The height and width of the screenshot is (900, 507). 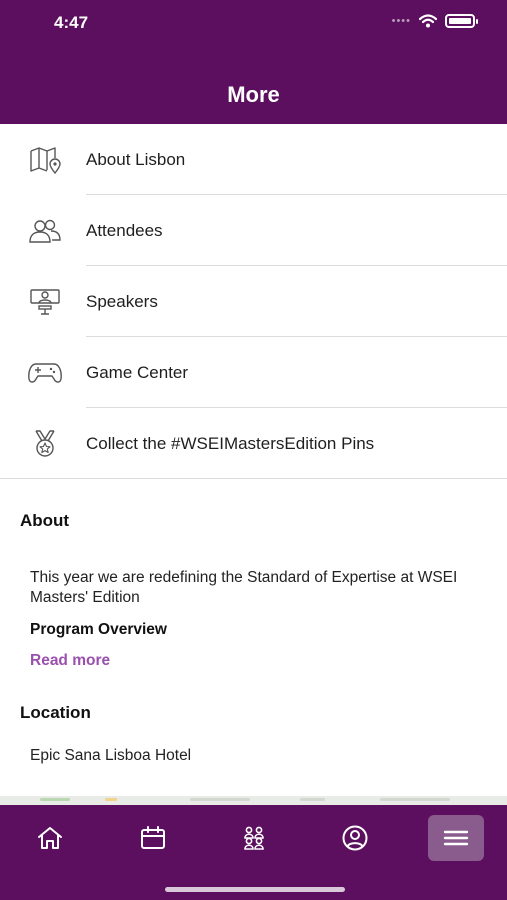 What do you see at coordinates (136, 159) in the screenshot?
I see `menu-label-about-lisbon: About Lisbon` at bounding box center [136, 159].